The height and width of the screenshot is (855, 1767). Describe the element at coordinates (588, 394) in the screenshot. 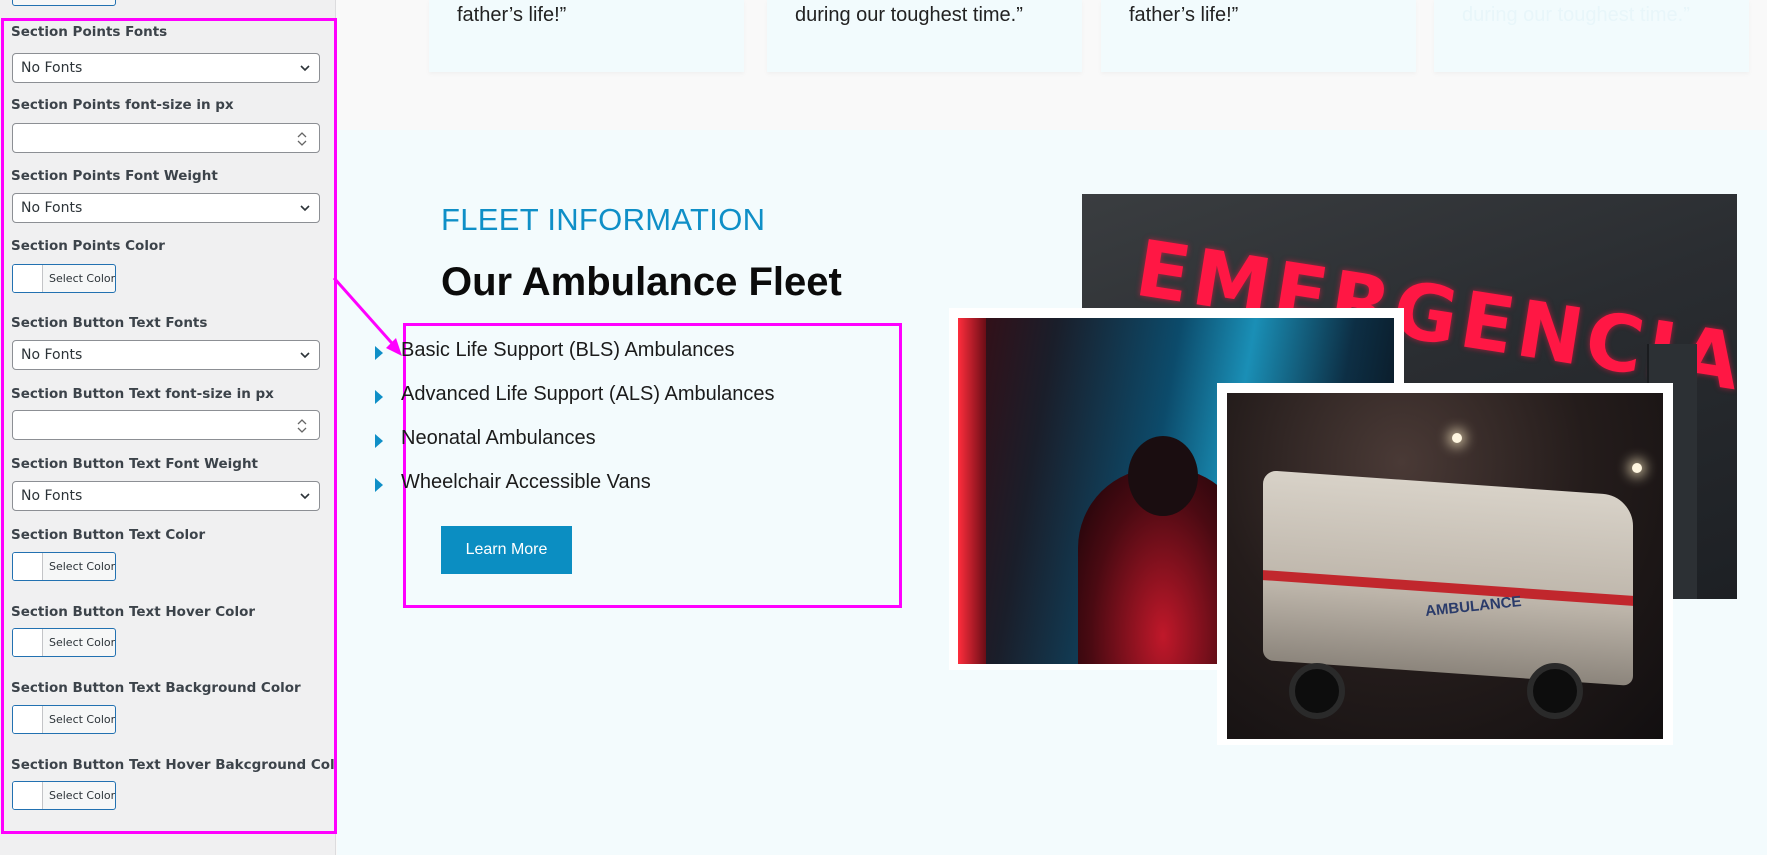

I see `list-item-label: Advanced Life Support (ALS) Ambulances` at that location.